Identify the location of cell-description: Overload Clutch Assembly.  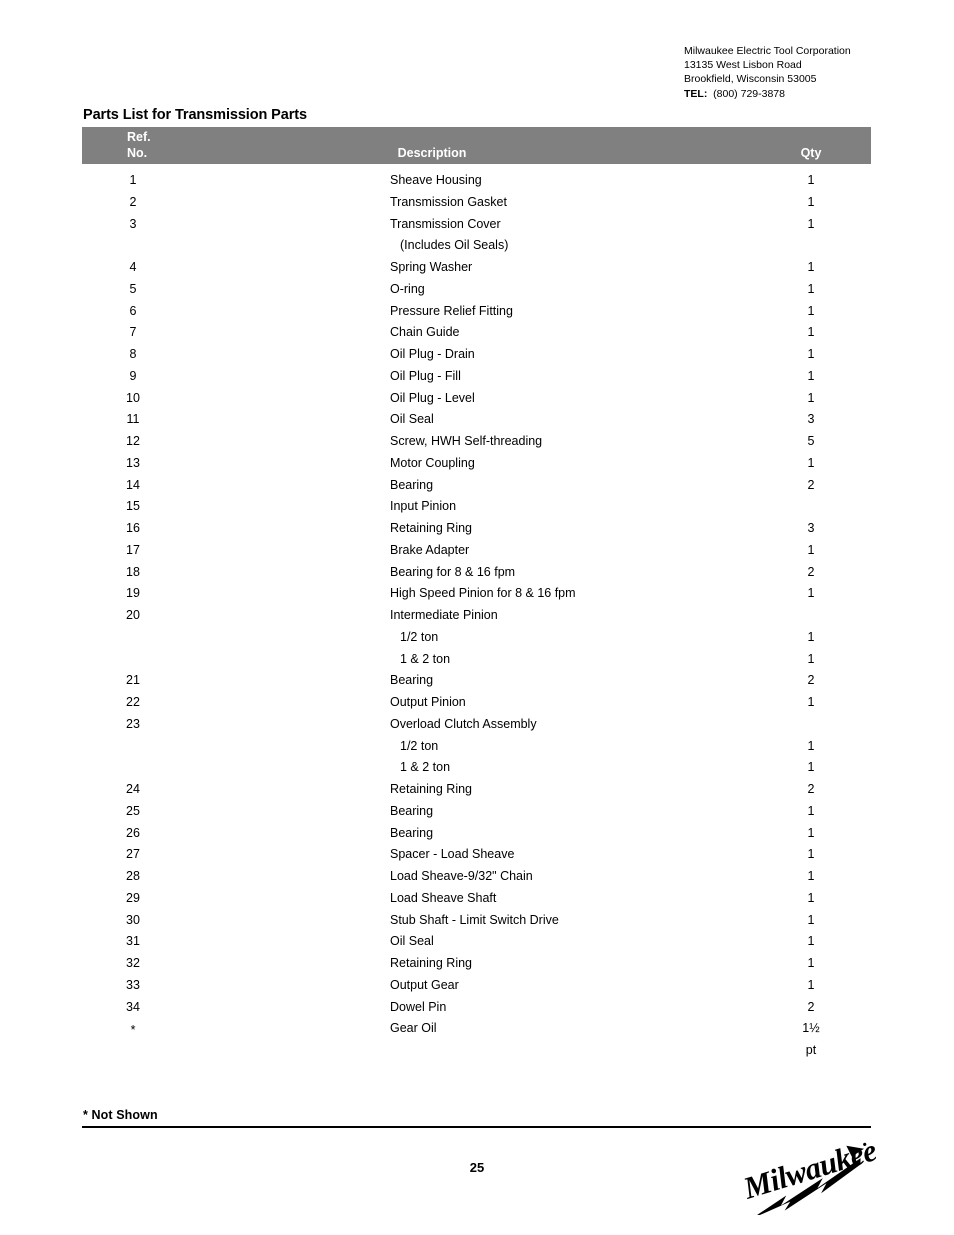
(463, 723).